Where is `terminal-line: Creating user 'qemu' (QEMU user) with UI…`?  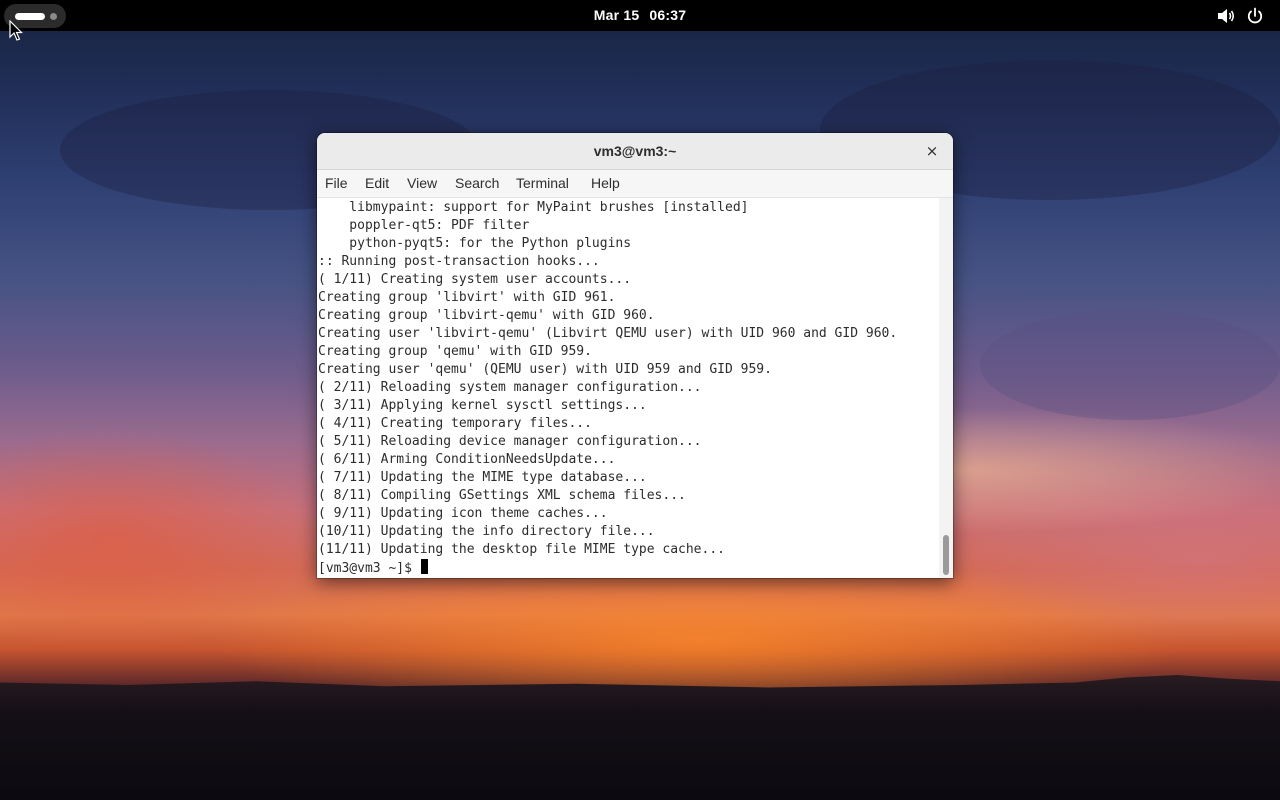 terminal-line: Creating user 'qemu' (QEMU user) with UI… is located at coordinates (545, 369).